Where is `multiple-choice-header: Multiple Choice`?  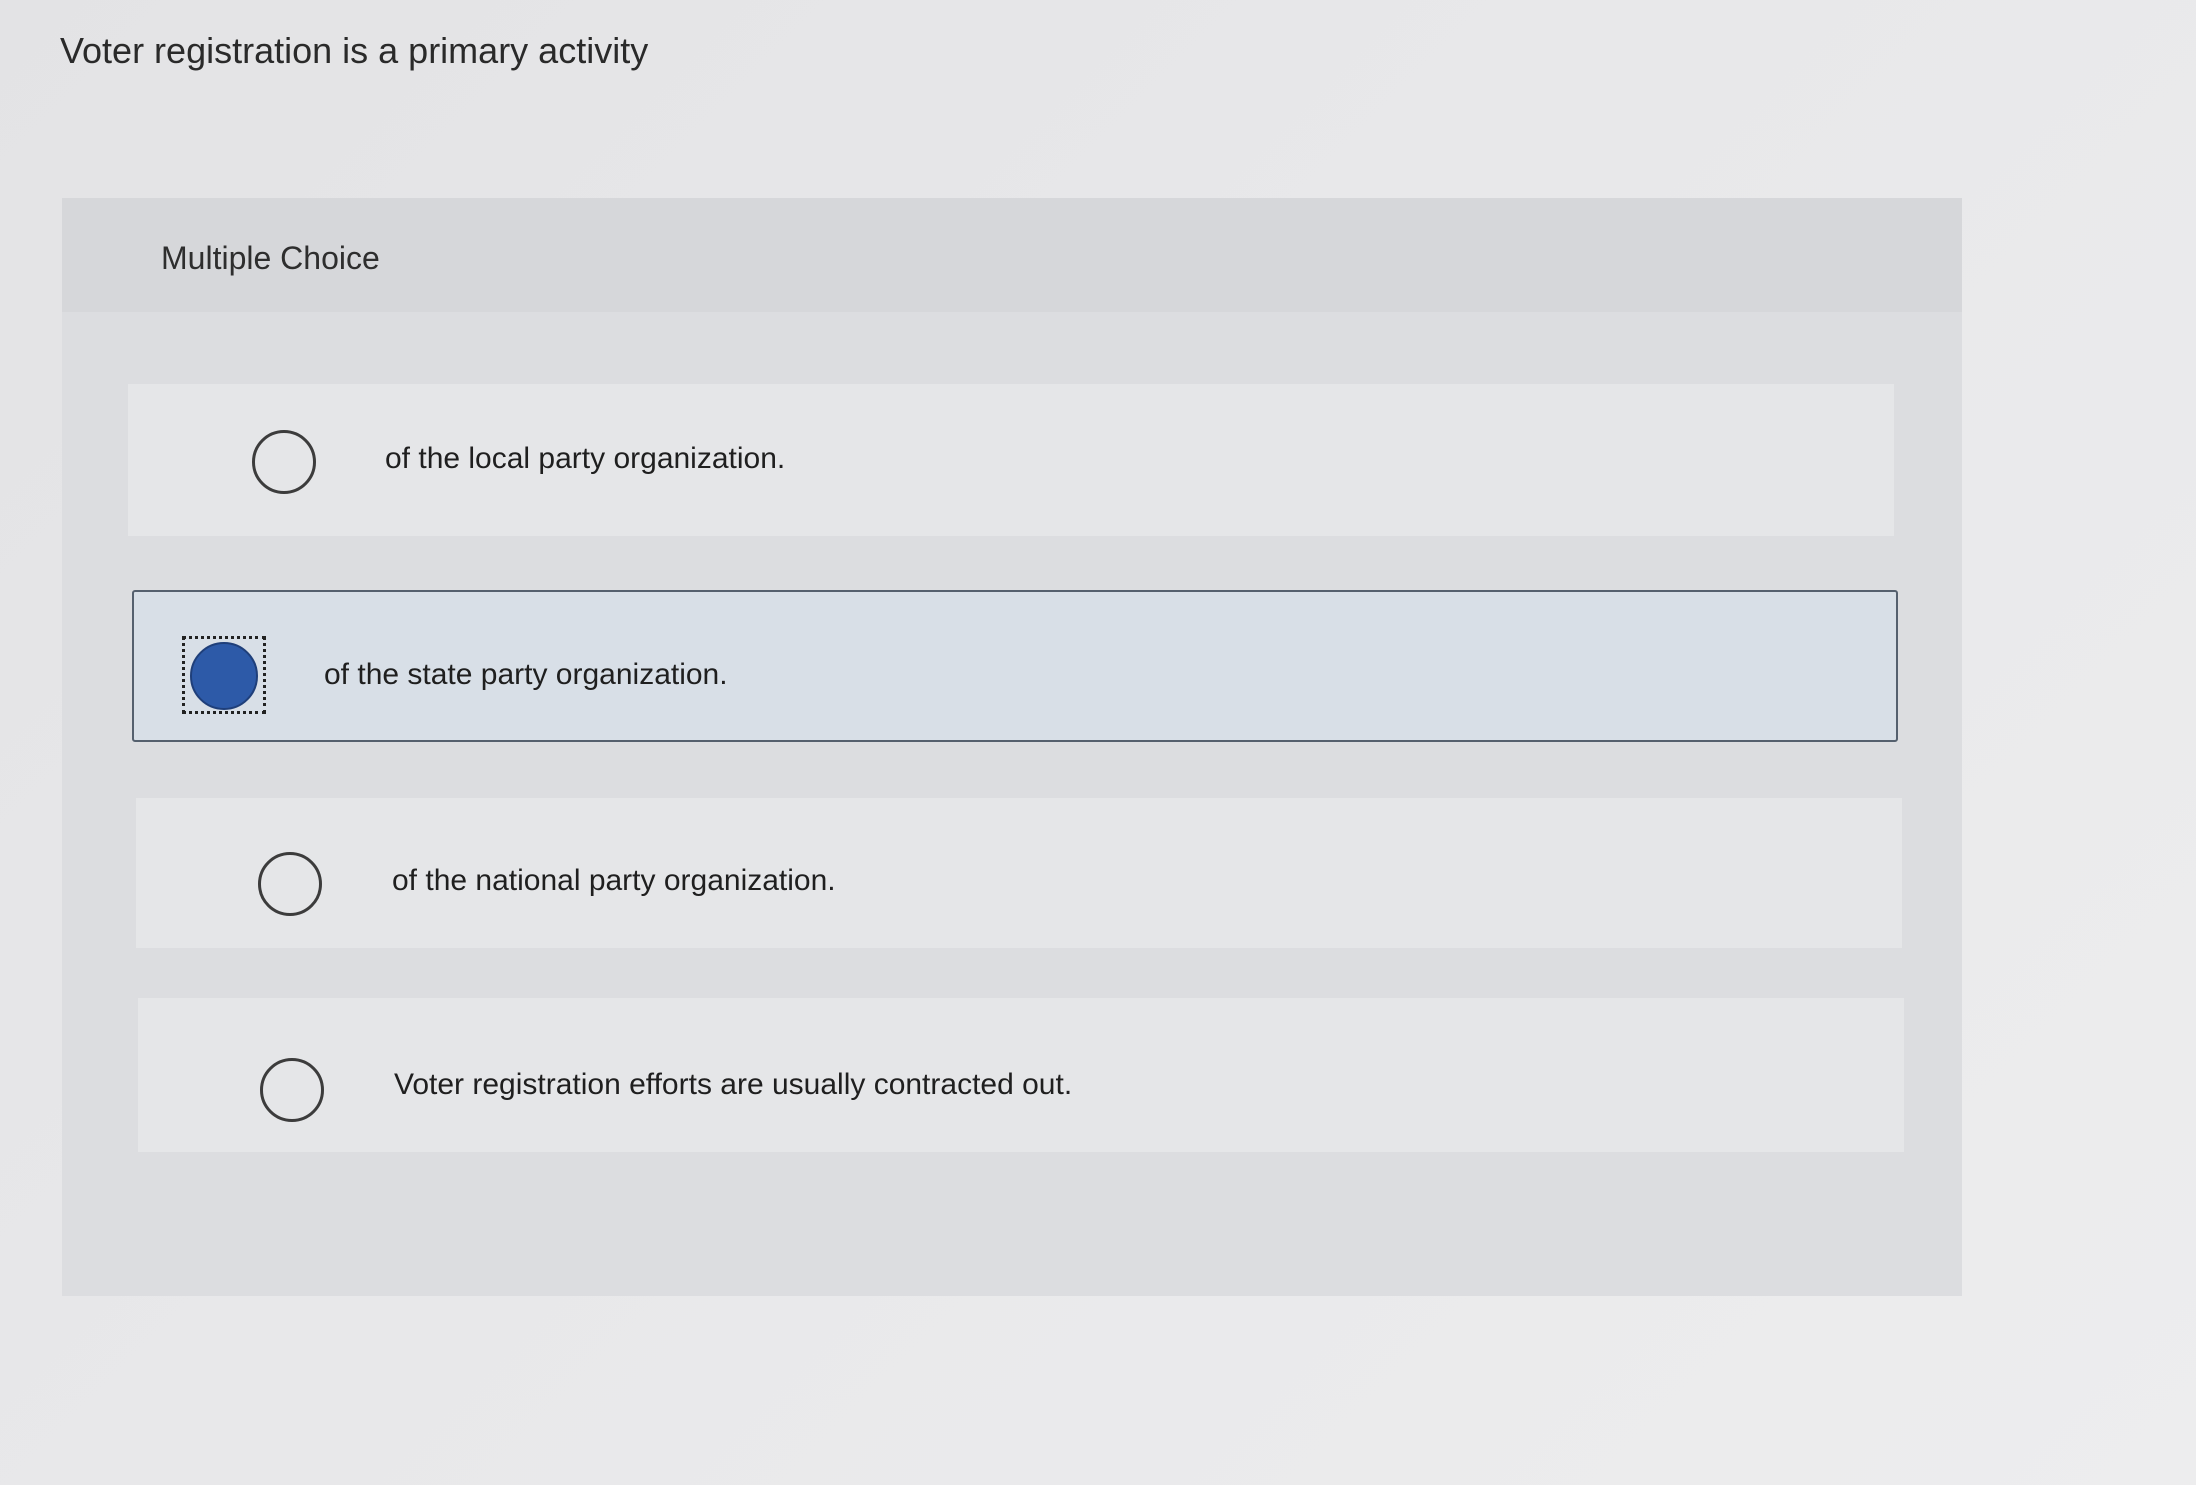 multiple-choice-header: Multiple Choice is located at coordinates (1012, 255).